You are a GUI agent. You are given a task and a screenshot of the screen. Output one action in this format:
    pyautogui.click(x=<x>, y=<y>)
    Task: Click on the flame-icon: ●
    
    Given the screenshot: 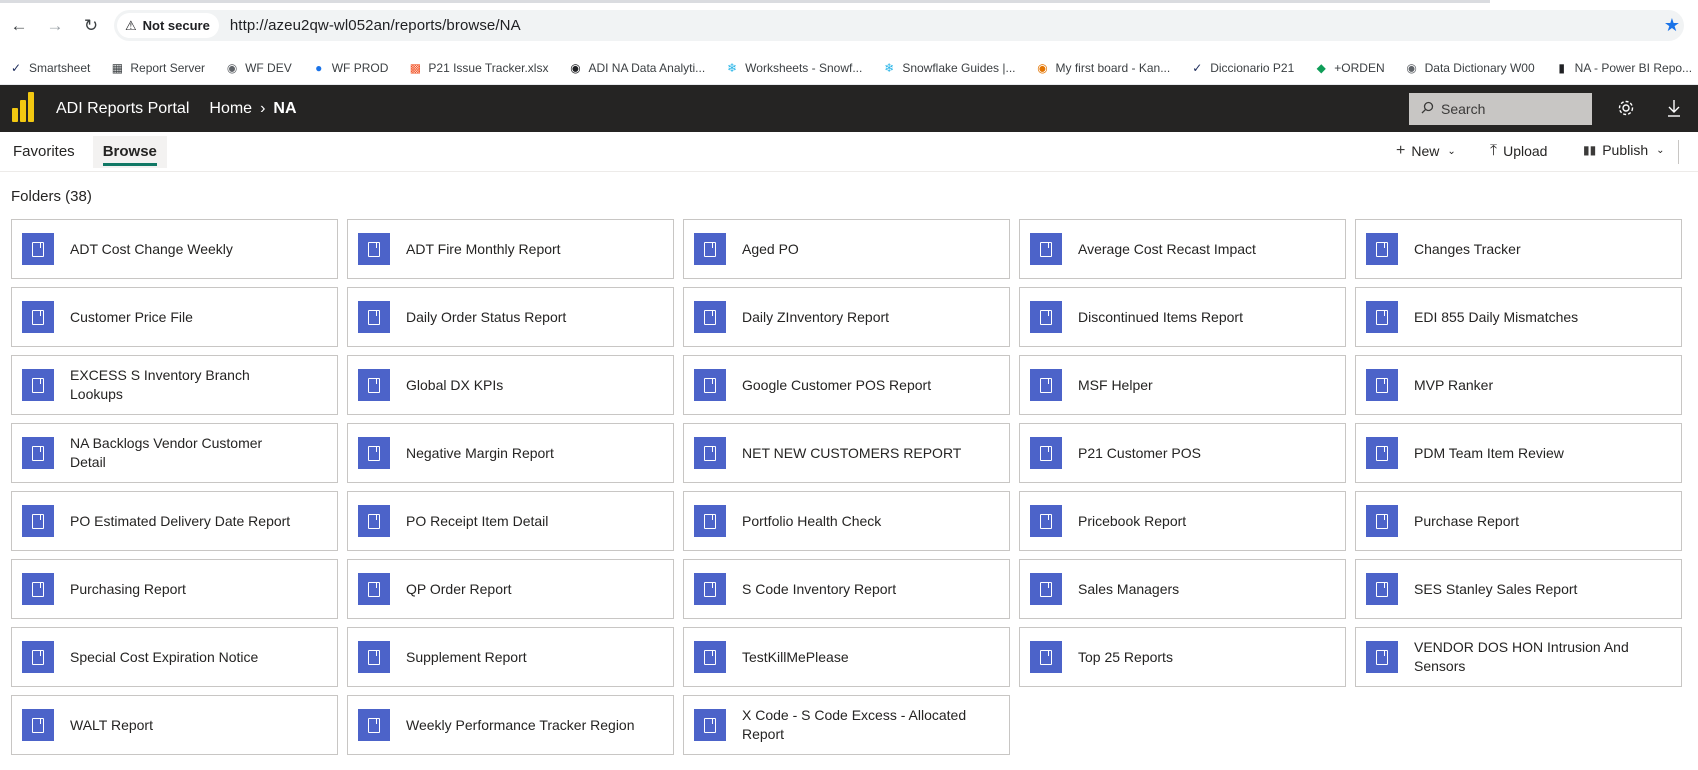 What is the action you would take?
    pyautogui.click(x=319, y=68)
    